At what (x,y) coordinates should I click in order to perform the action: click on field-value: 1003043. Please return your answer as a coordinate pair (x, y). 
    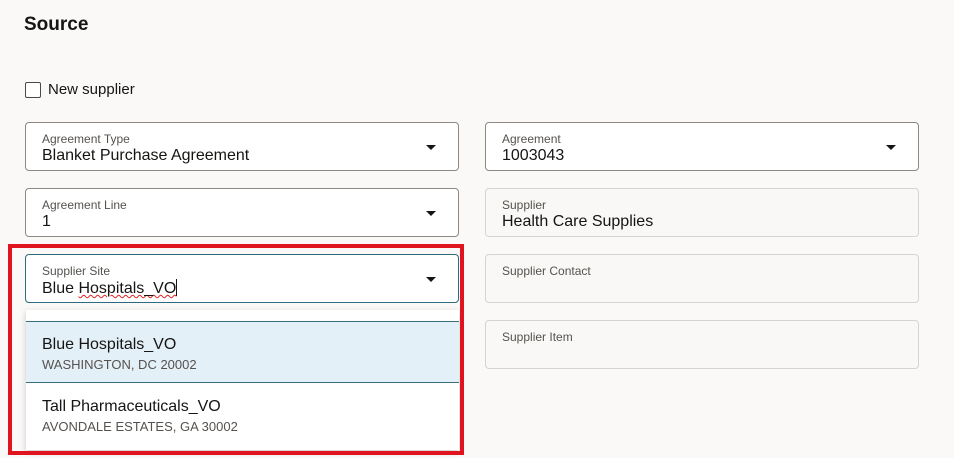
    Looking at the image, I should click on (533, 155).